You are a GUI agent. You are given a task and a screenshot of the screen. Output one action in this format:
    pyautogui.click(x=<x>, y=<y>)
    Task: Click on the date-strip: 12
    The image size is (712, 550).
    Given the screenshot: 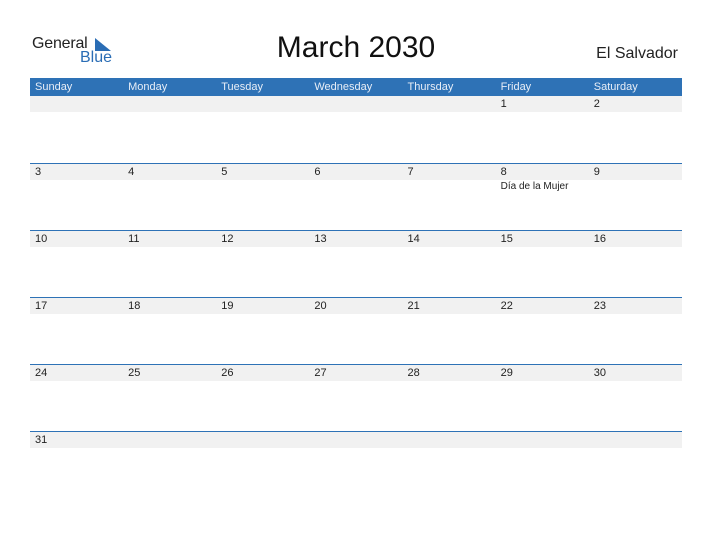 What is the action you would take?
    pyautogui.click(x=356, y=104)
    